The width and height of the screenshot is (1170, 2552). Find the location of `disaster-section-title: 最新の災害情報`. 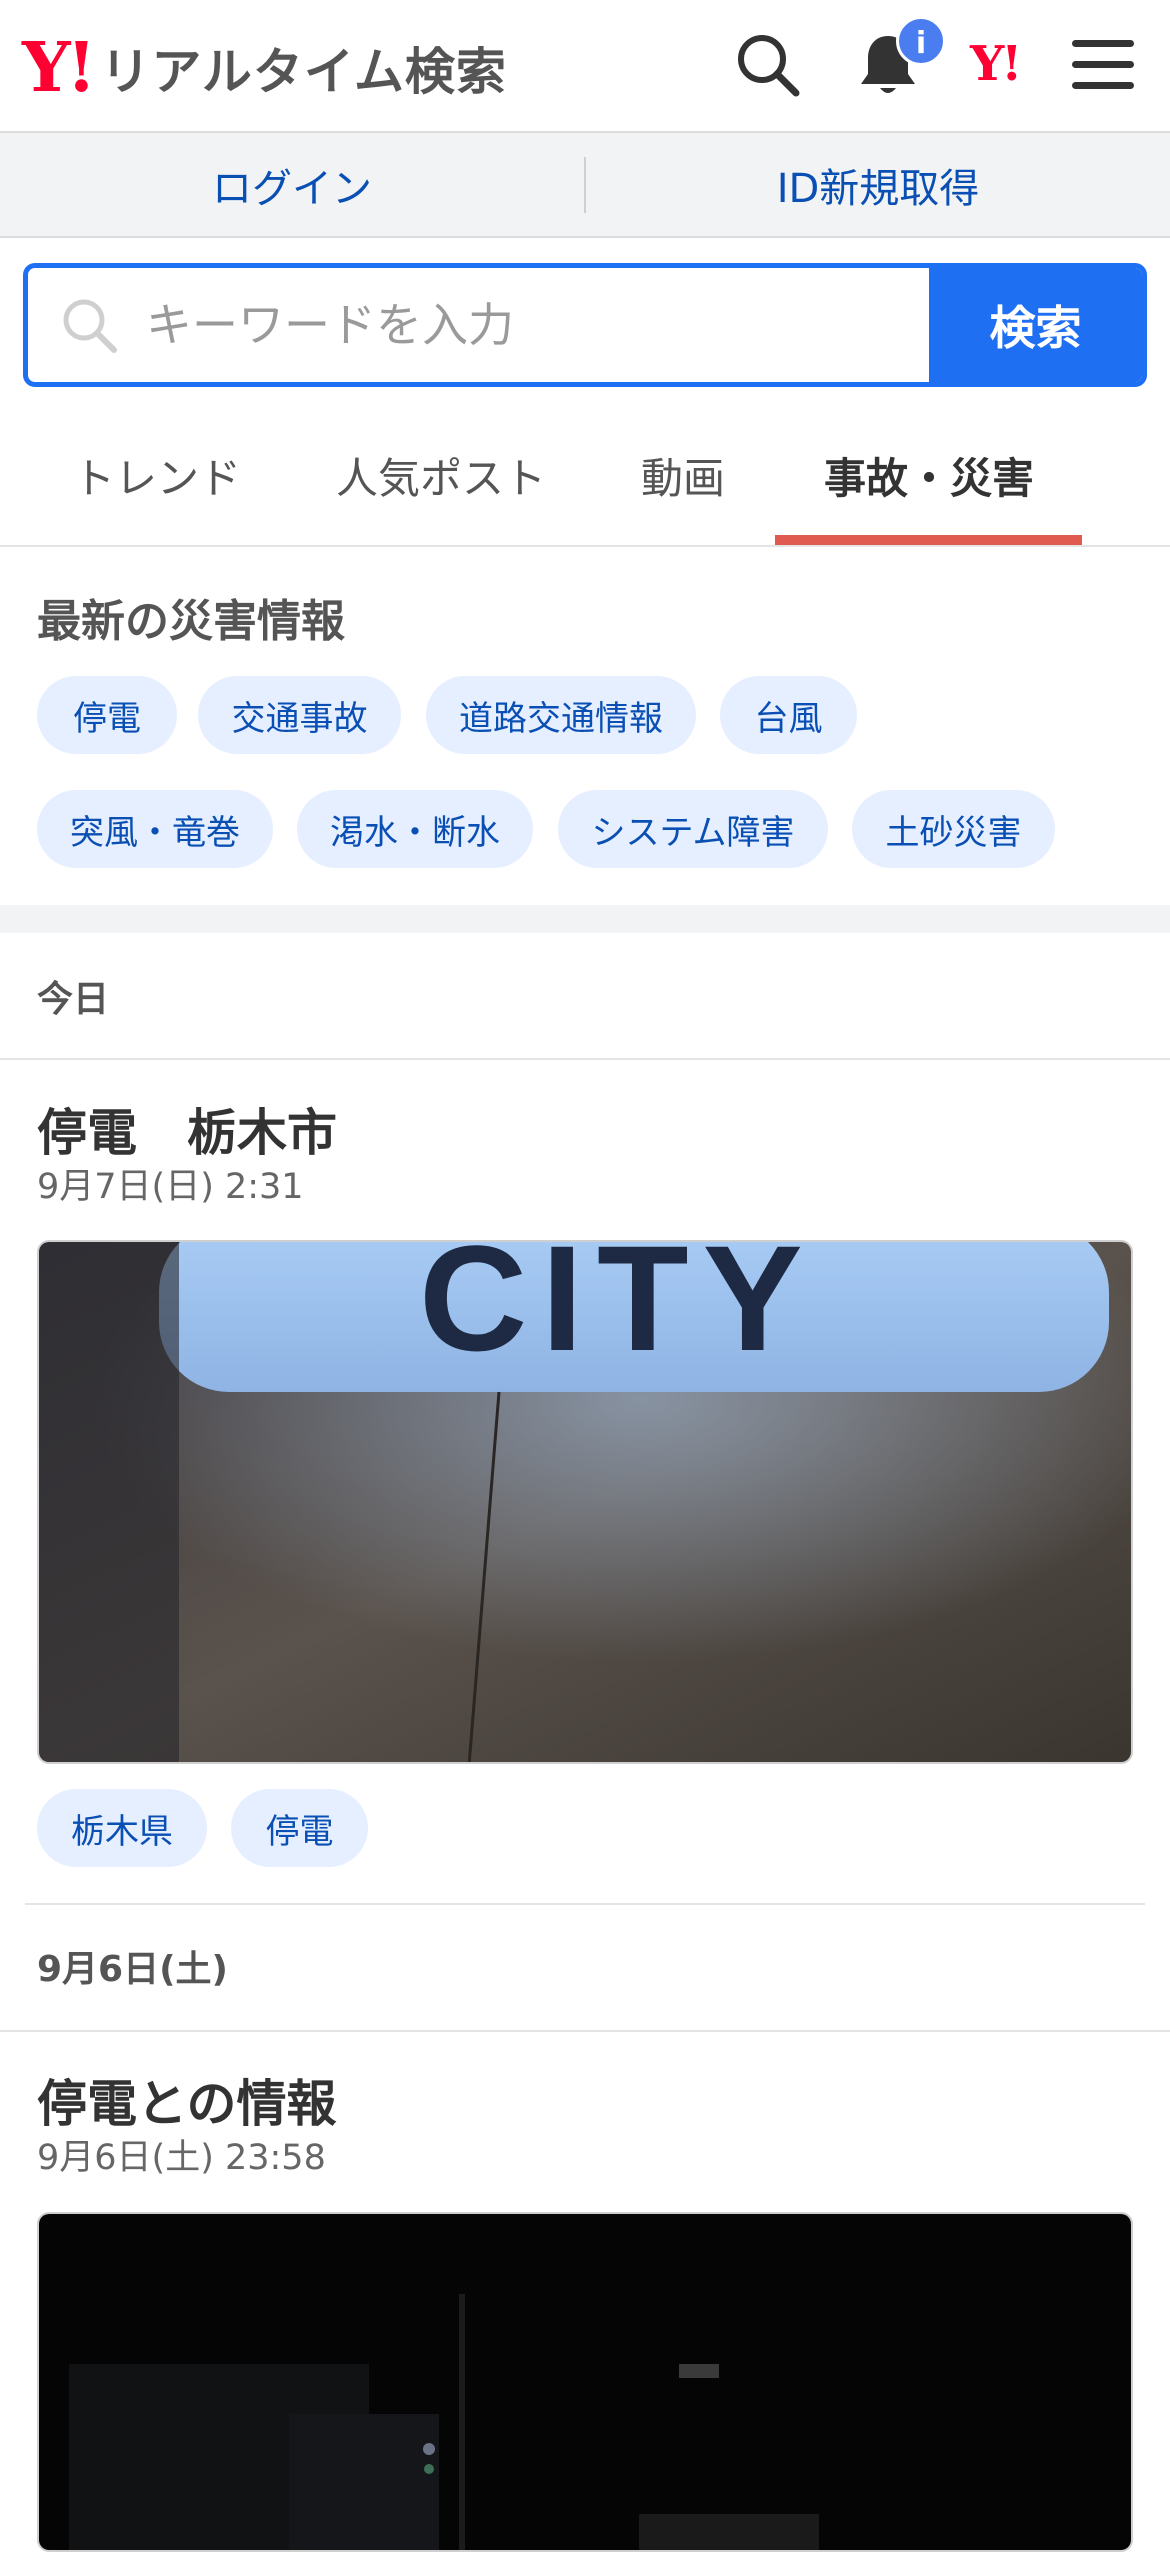

disaster-section-title: 最新の災害情報 is located at coordinates (191, 621).